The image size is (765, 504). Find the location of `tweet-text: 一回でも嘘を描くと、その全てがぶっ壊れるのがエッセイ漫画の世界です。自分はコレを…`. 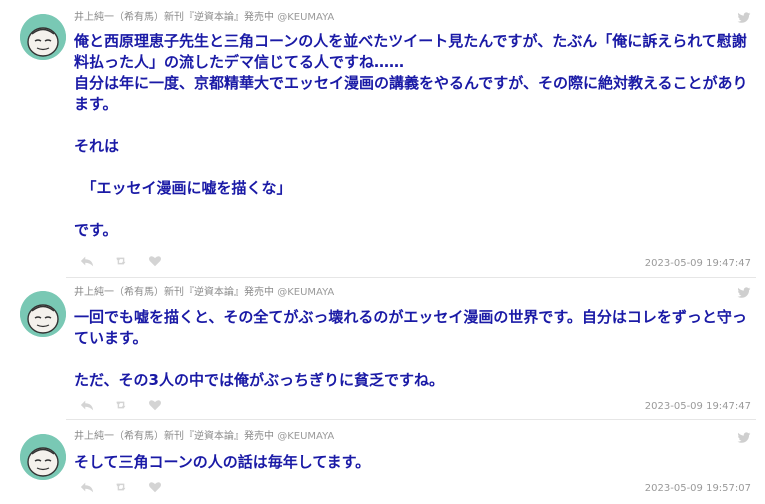

tweet-text: 一回でも嘘を描くと、その全てがぶっ壊れるのがエッセイ漫画の世界です。自分はコレを… is located at coordinates (410, 348).